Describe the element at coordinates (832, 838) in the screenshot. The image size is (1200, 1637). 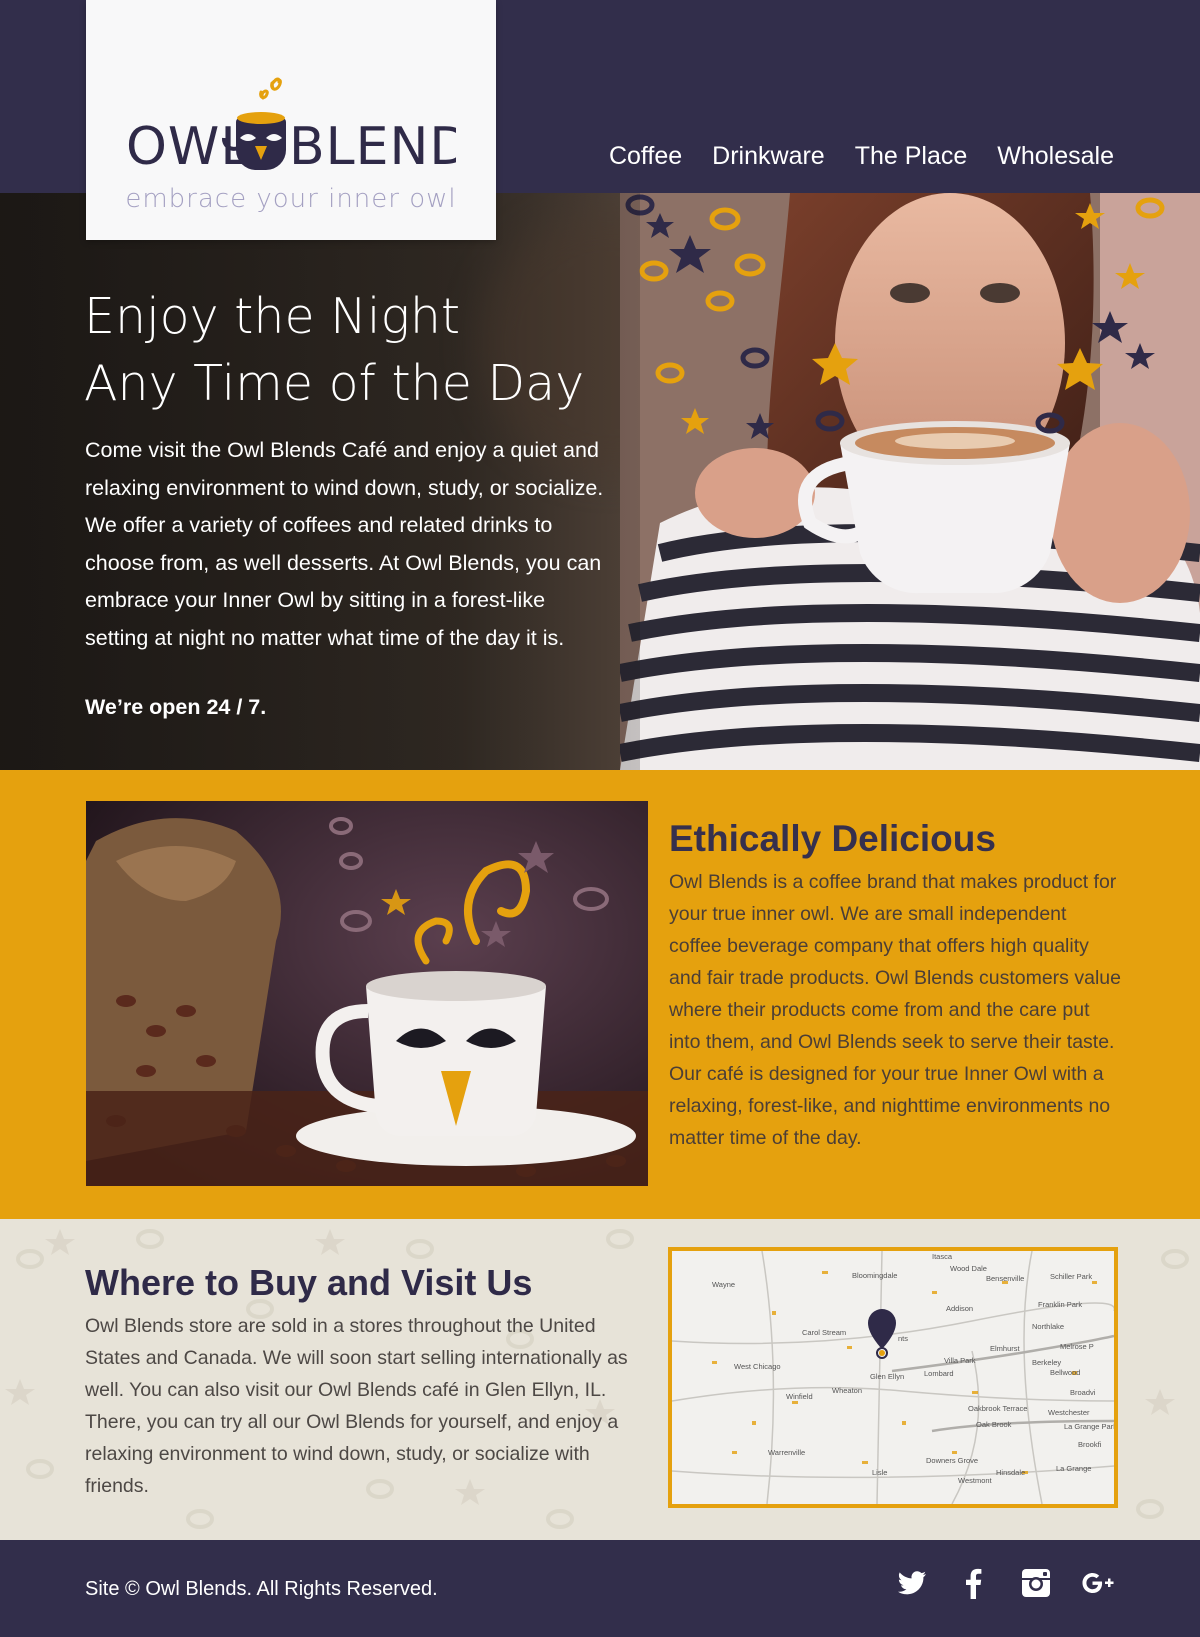
I see `ethic-title: Ethically Delicious` at that location.